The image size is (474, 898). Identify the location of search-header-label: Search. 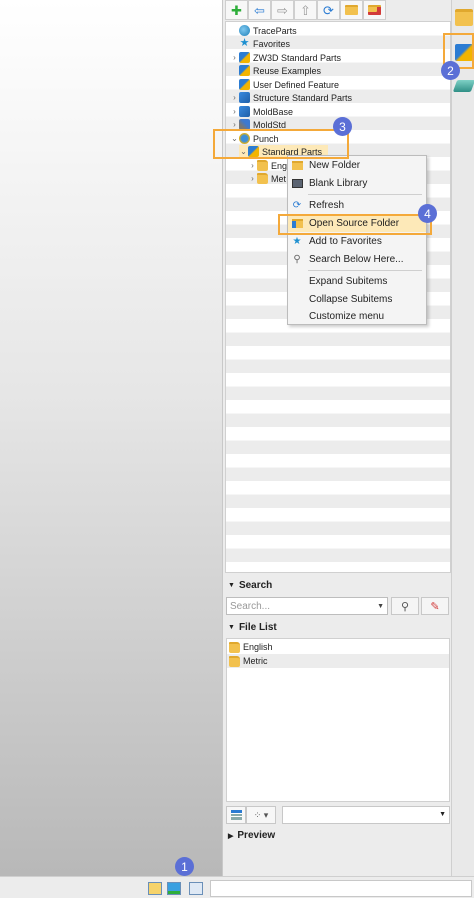
(255, 585).